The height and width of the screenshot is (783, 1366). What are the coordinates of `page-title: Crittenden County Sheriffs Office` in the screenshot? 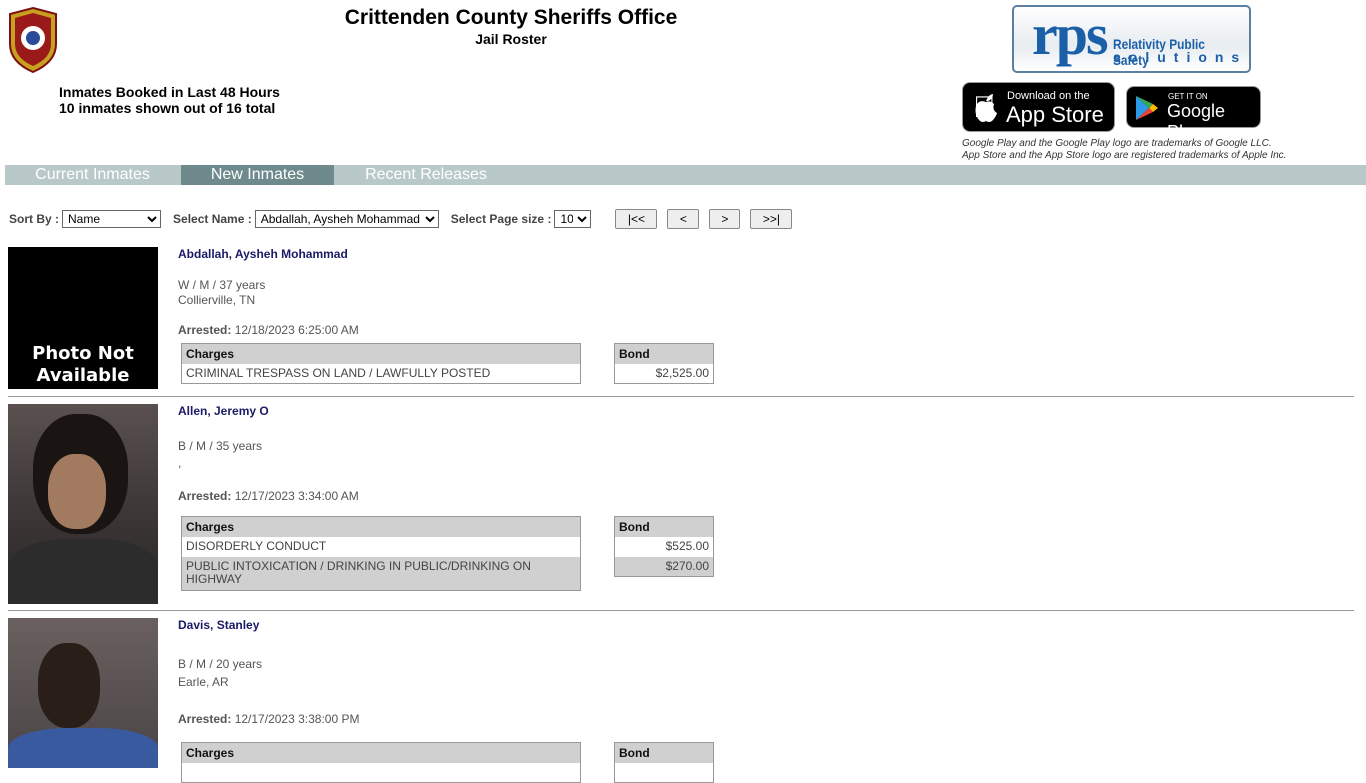 It's located at (511, 17).